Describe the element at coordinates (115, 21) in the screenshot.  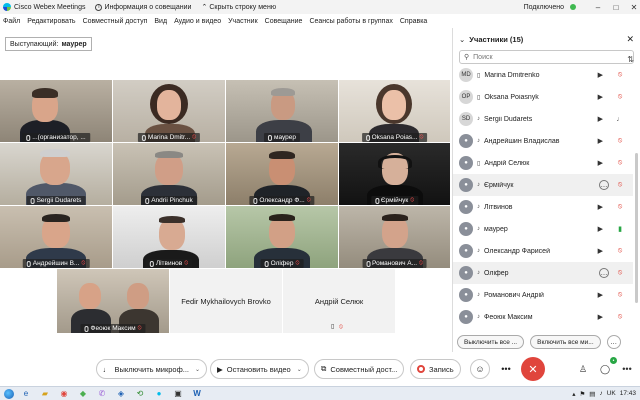
I see `menu-share: Совместный доступ` at that location.